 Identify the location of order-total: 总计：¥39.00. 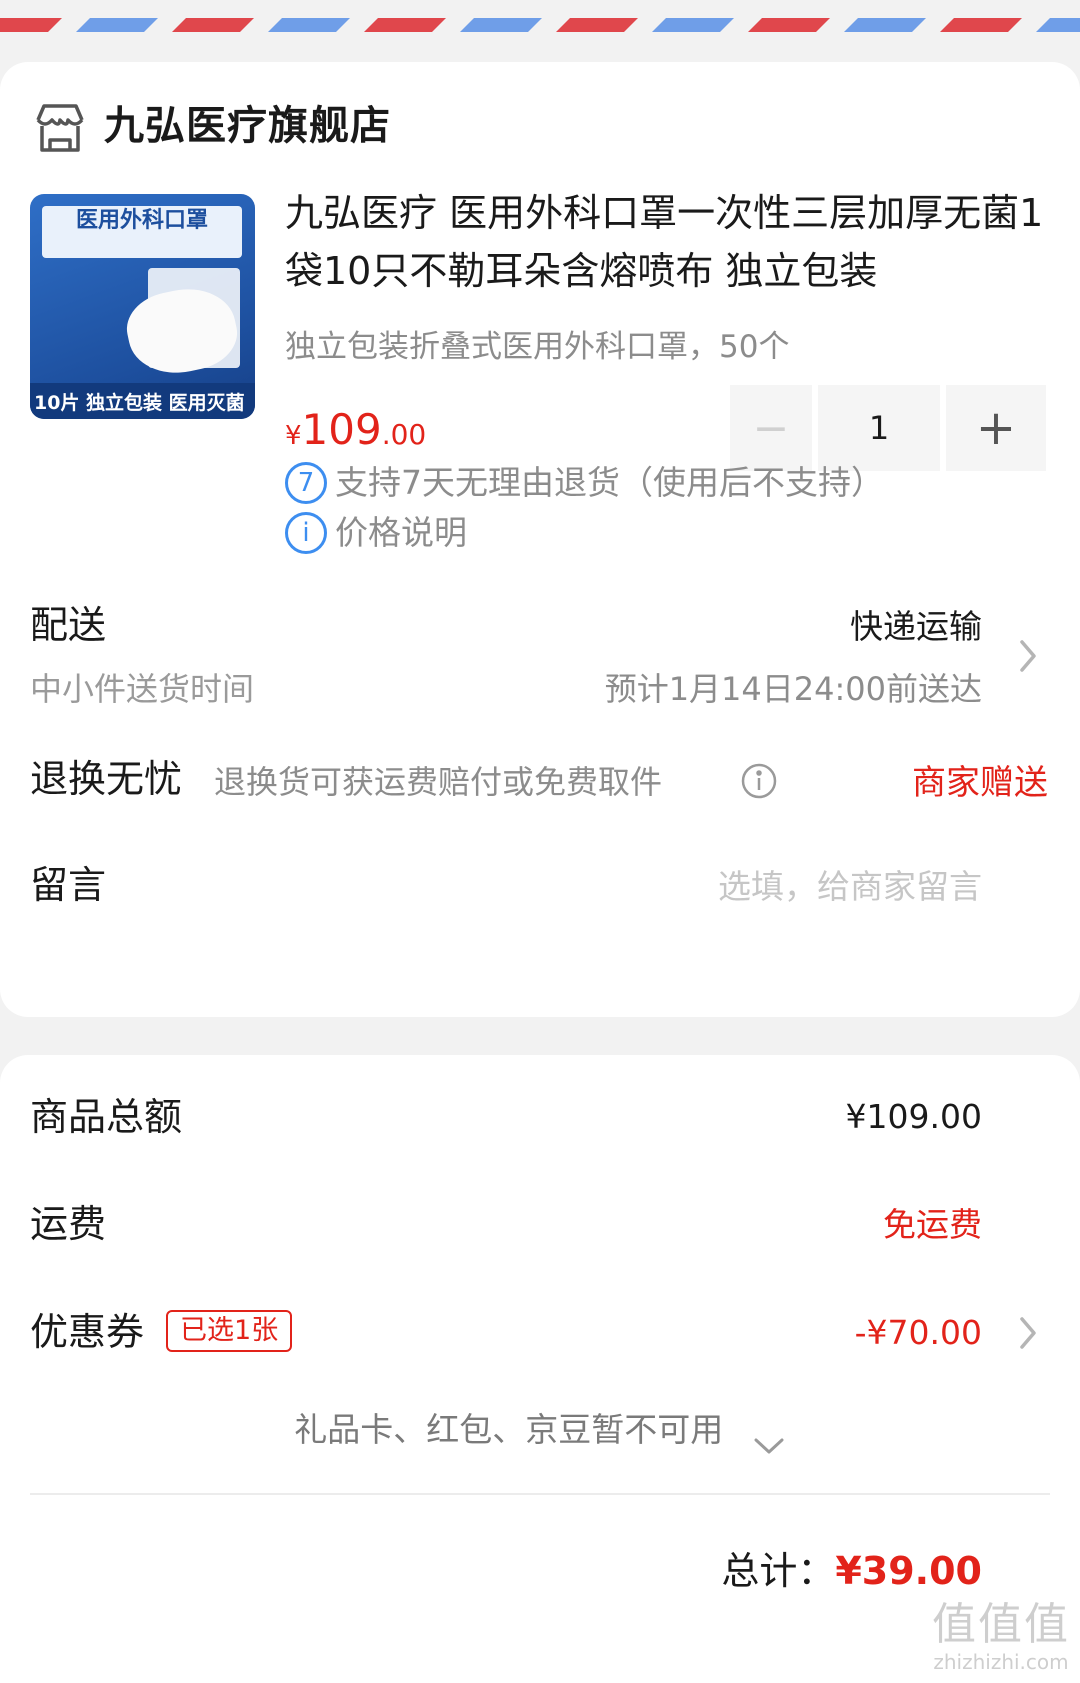
(851, 1571).